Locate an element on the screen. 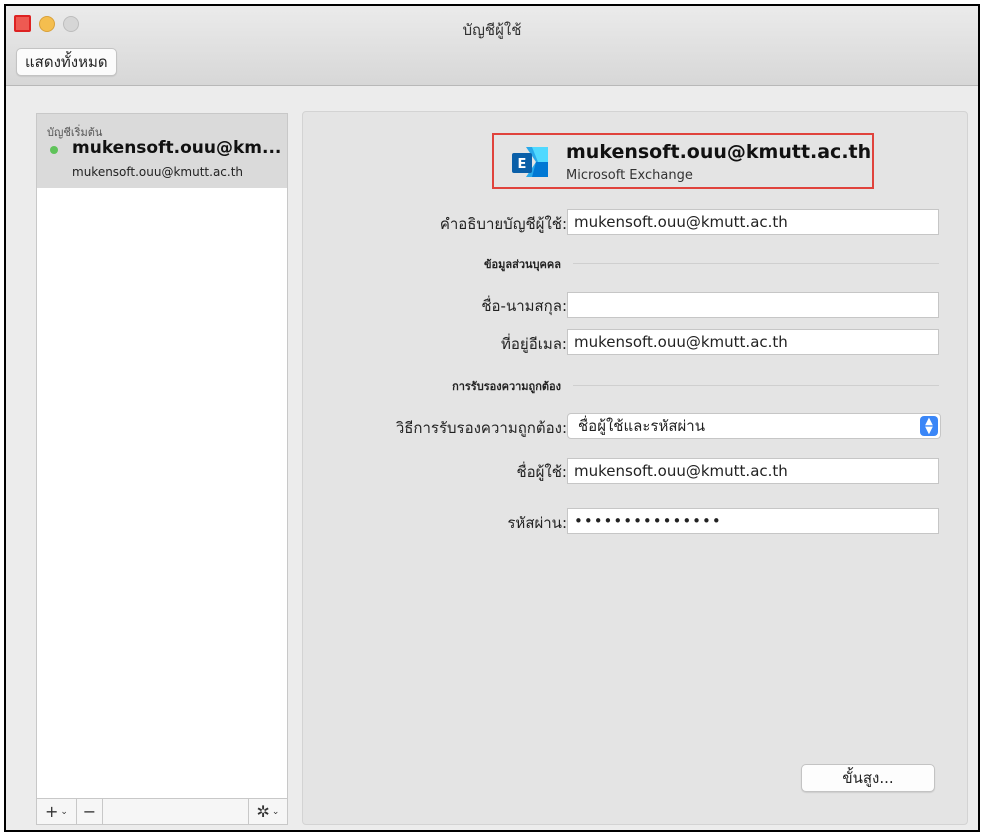 The image size is (984, 836). sidebar-toolbar: + ⌄ − ✲ ⌄ is located at coordinates (162, 811).